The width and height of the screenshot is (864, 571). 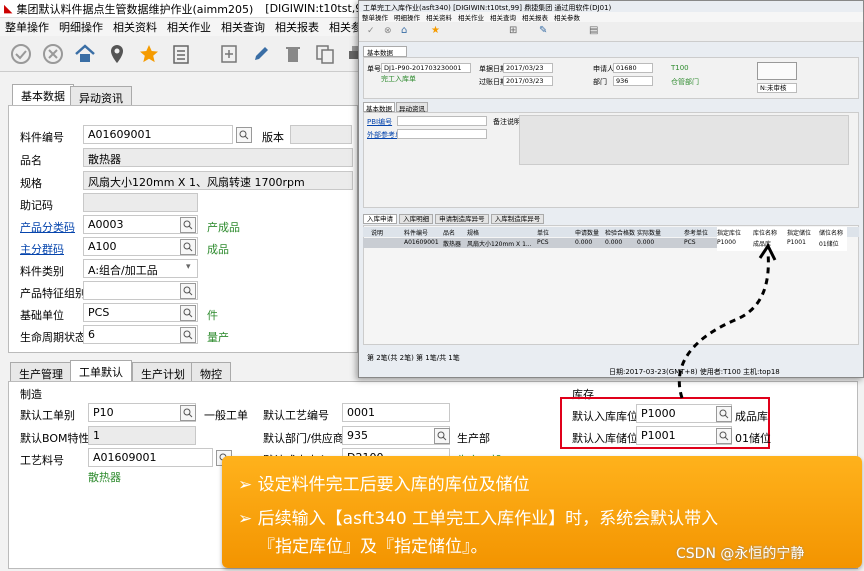 I want to click on cancel-icon, so click(x=53, y=54).